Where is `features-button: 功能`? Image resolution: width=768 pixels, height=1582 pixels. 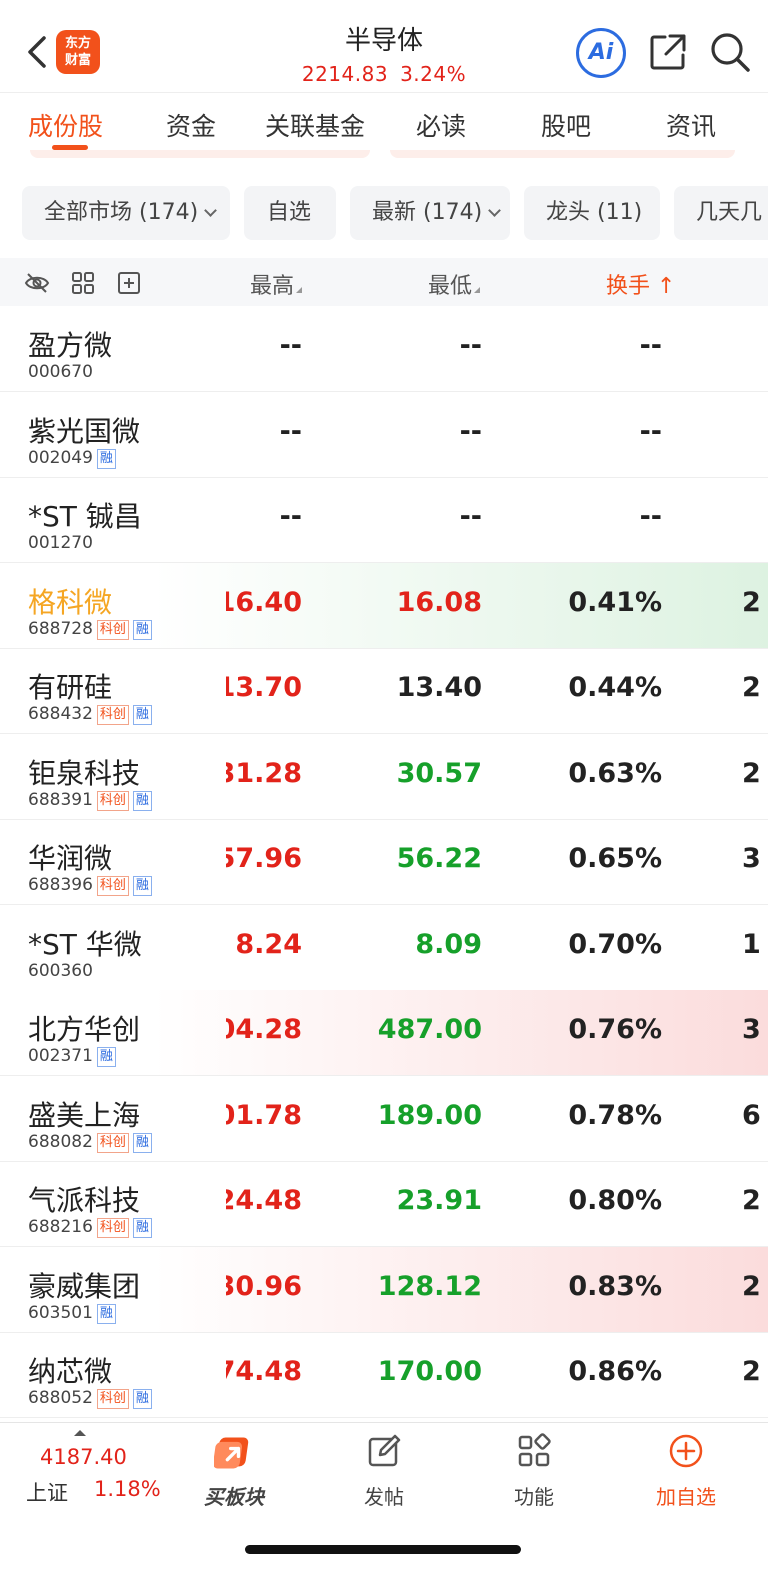 features-button: 功能 is located at coordinates (534, 1471).